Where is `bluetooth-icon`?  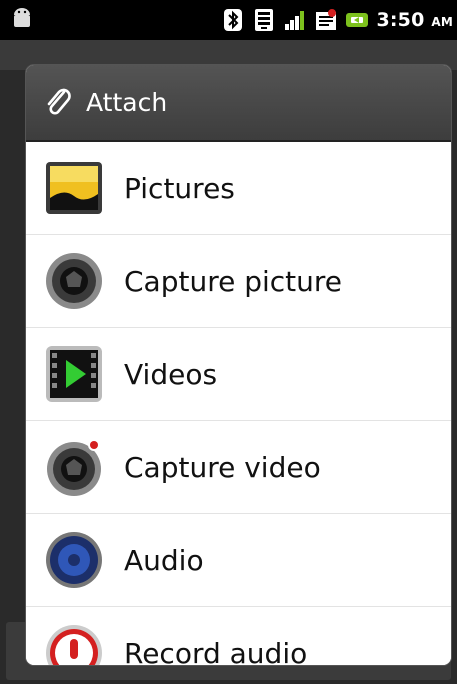 bluetooth-icon is located at coordinates (233, 20).